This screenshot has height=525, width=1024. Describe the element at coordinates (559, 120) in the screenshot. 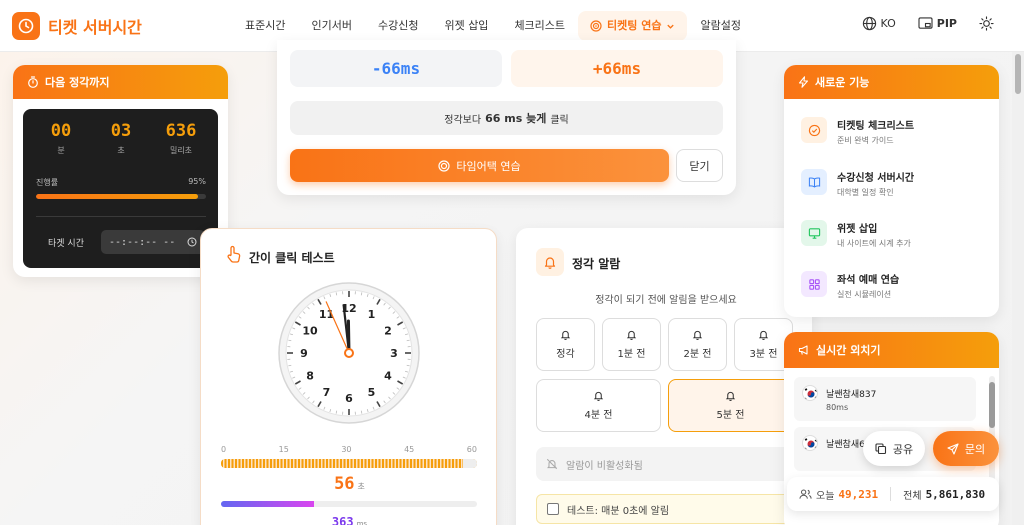

I see `result-suffix: 클릭` at that location.